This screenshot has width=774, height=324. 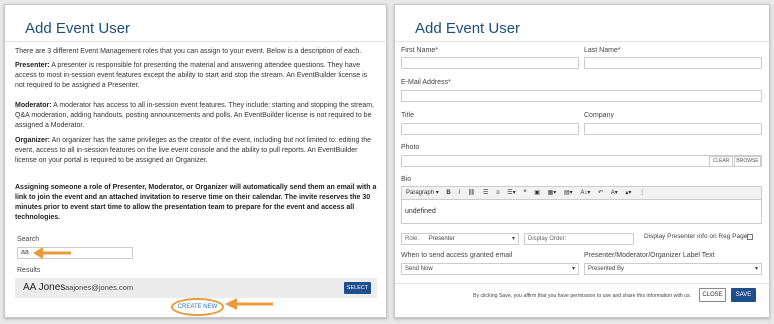 What do you see at coordinates (599, 115) in the screenshot?
I see `company-label: Company` at bounding box center [599, 115].